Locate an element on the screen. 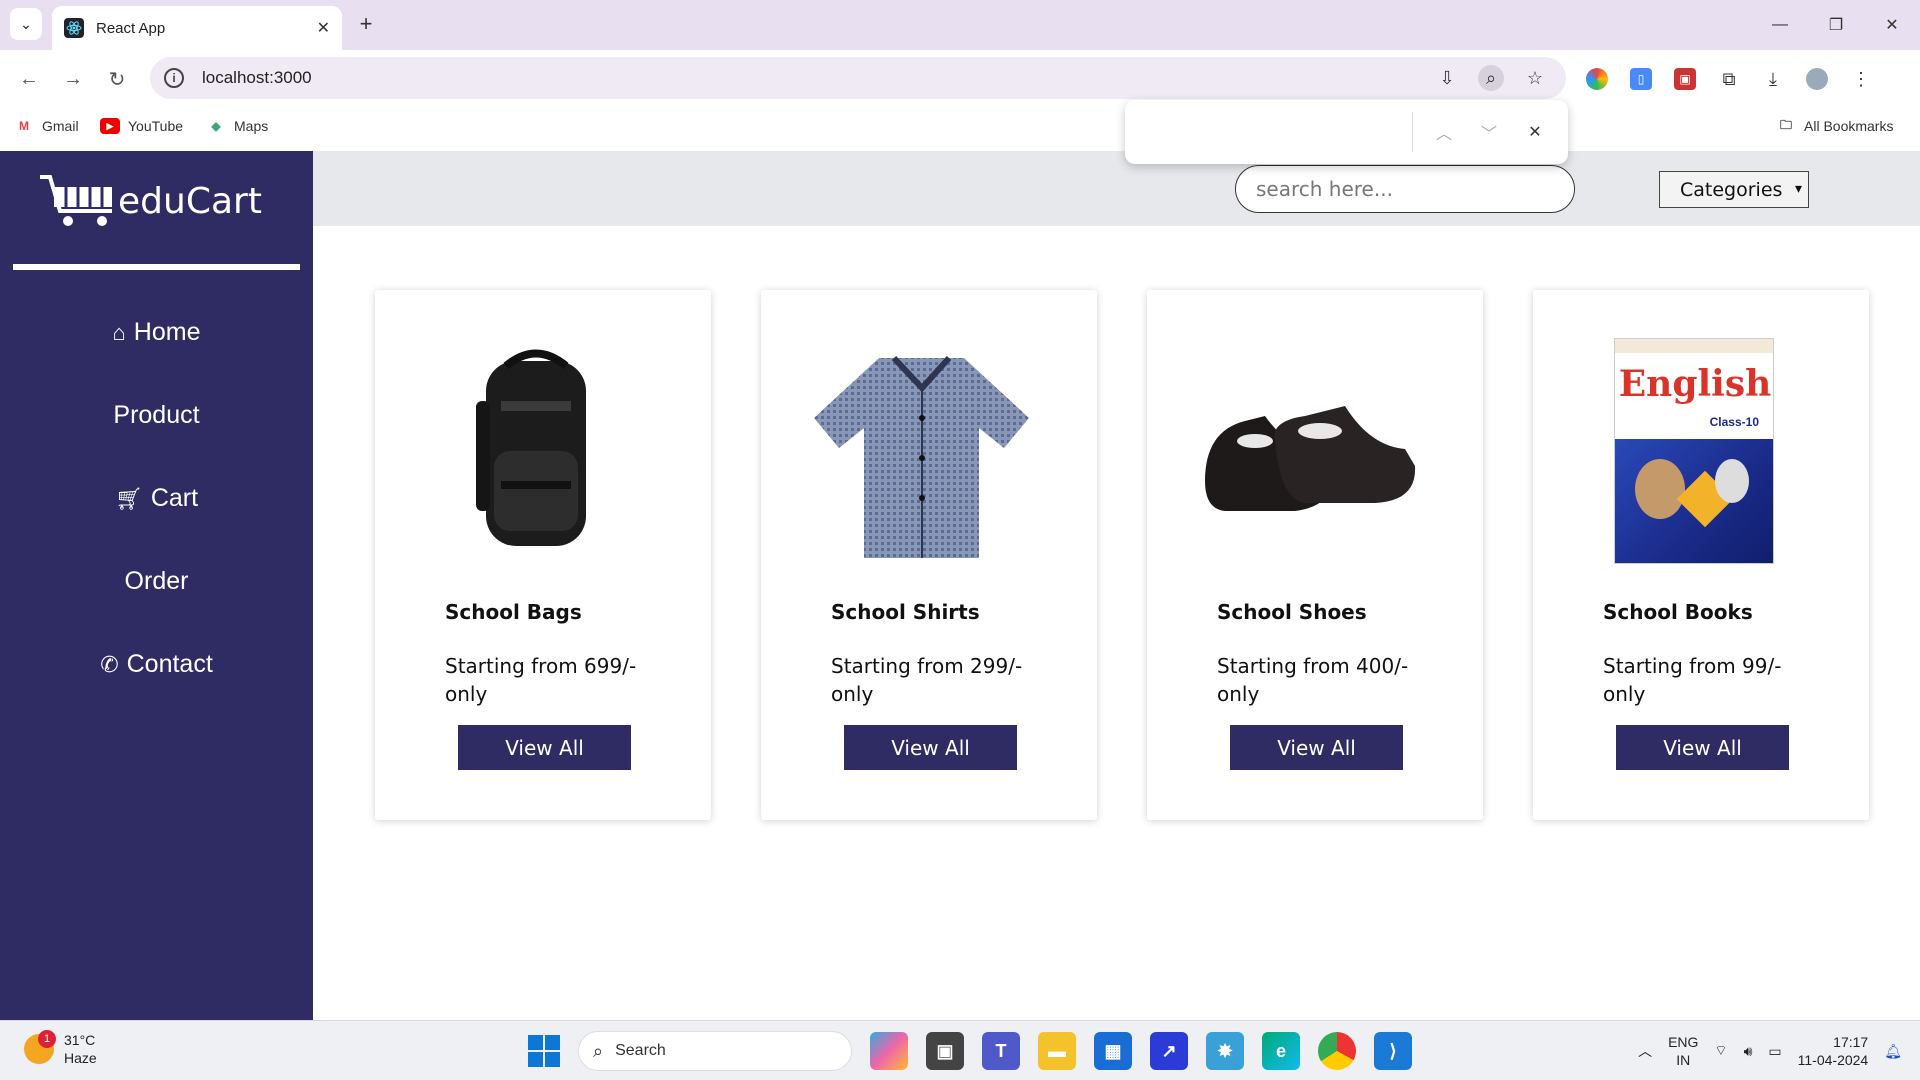 This screenshot has height=1080, width=1920. sidebar-nav: ⌂ Home Product 🛒︎ Cart Order ✆ Contact is located at coordinates (156, 498).